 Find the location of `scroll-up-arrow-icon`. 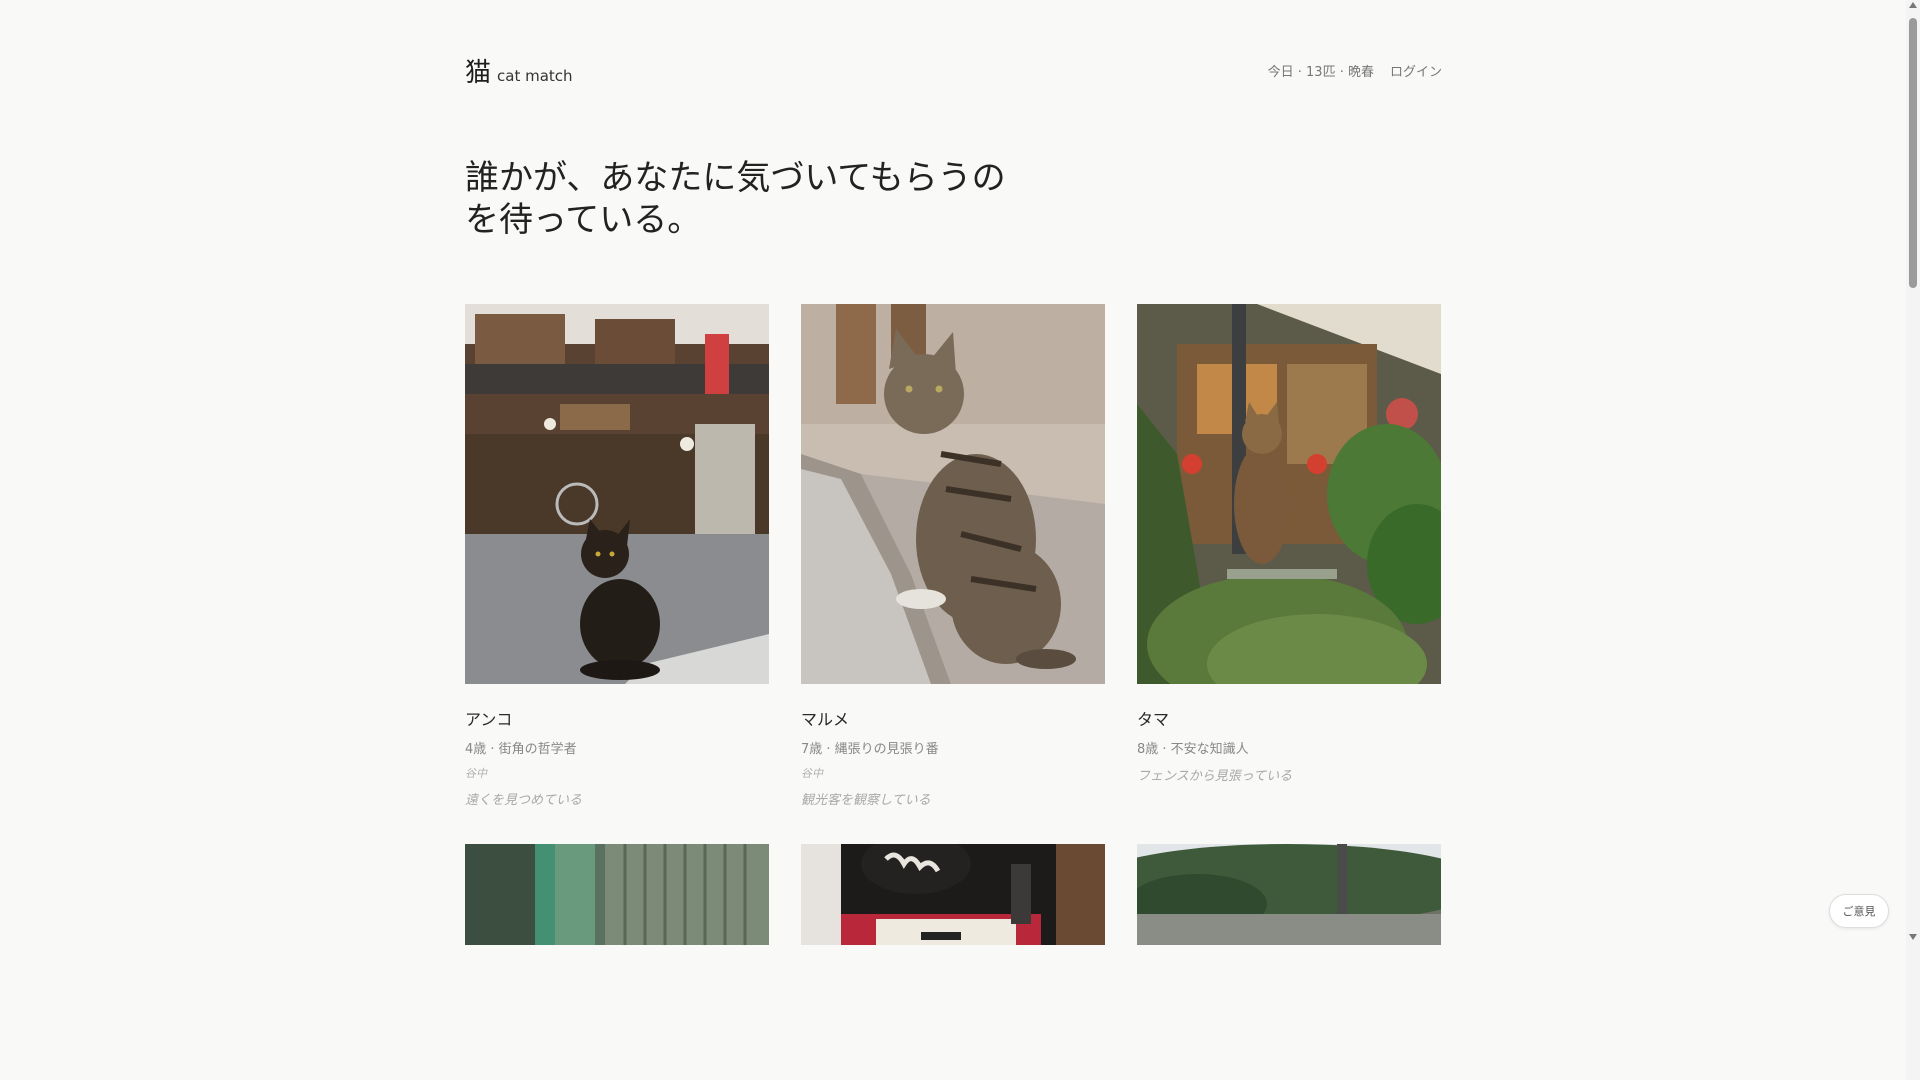

scroll-up-arrow-icon is located at coordinates (1913, 5).